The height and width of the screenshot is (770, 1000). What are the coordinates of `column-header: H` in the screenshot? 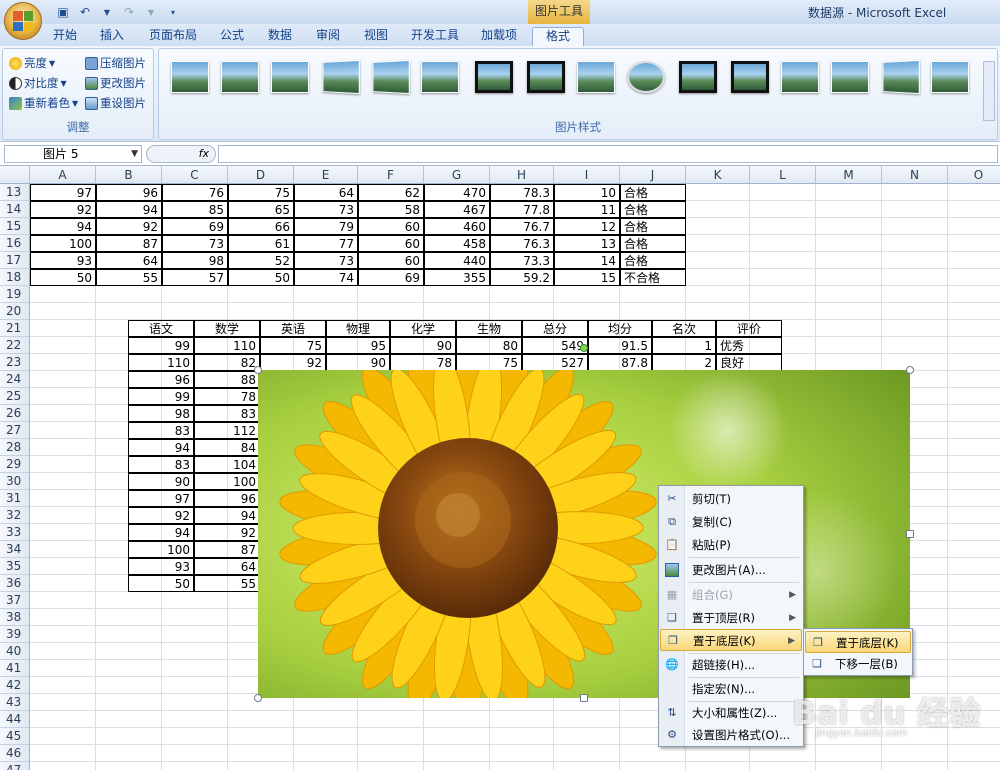 It's located at (522, 175).